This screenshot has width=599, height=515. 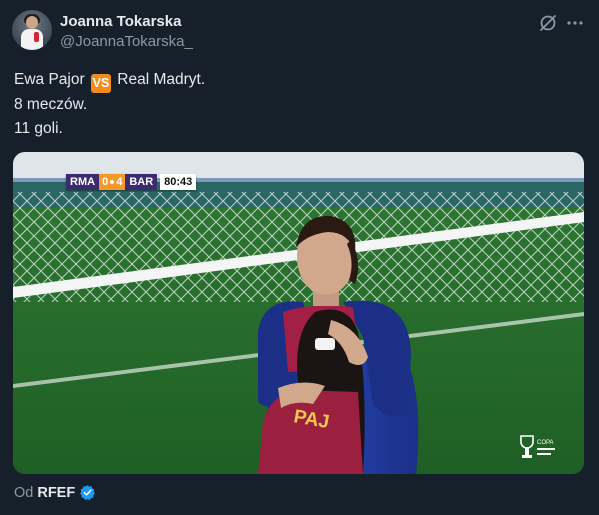 What do you see at coordinates (32, 39) in the screenshot?
I see `avatar-torso` at bounding box center [32, 39].